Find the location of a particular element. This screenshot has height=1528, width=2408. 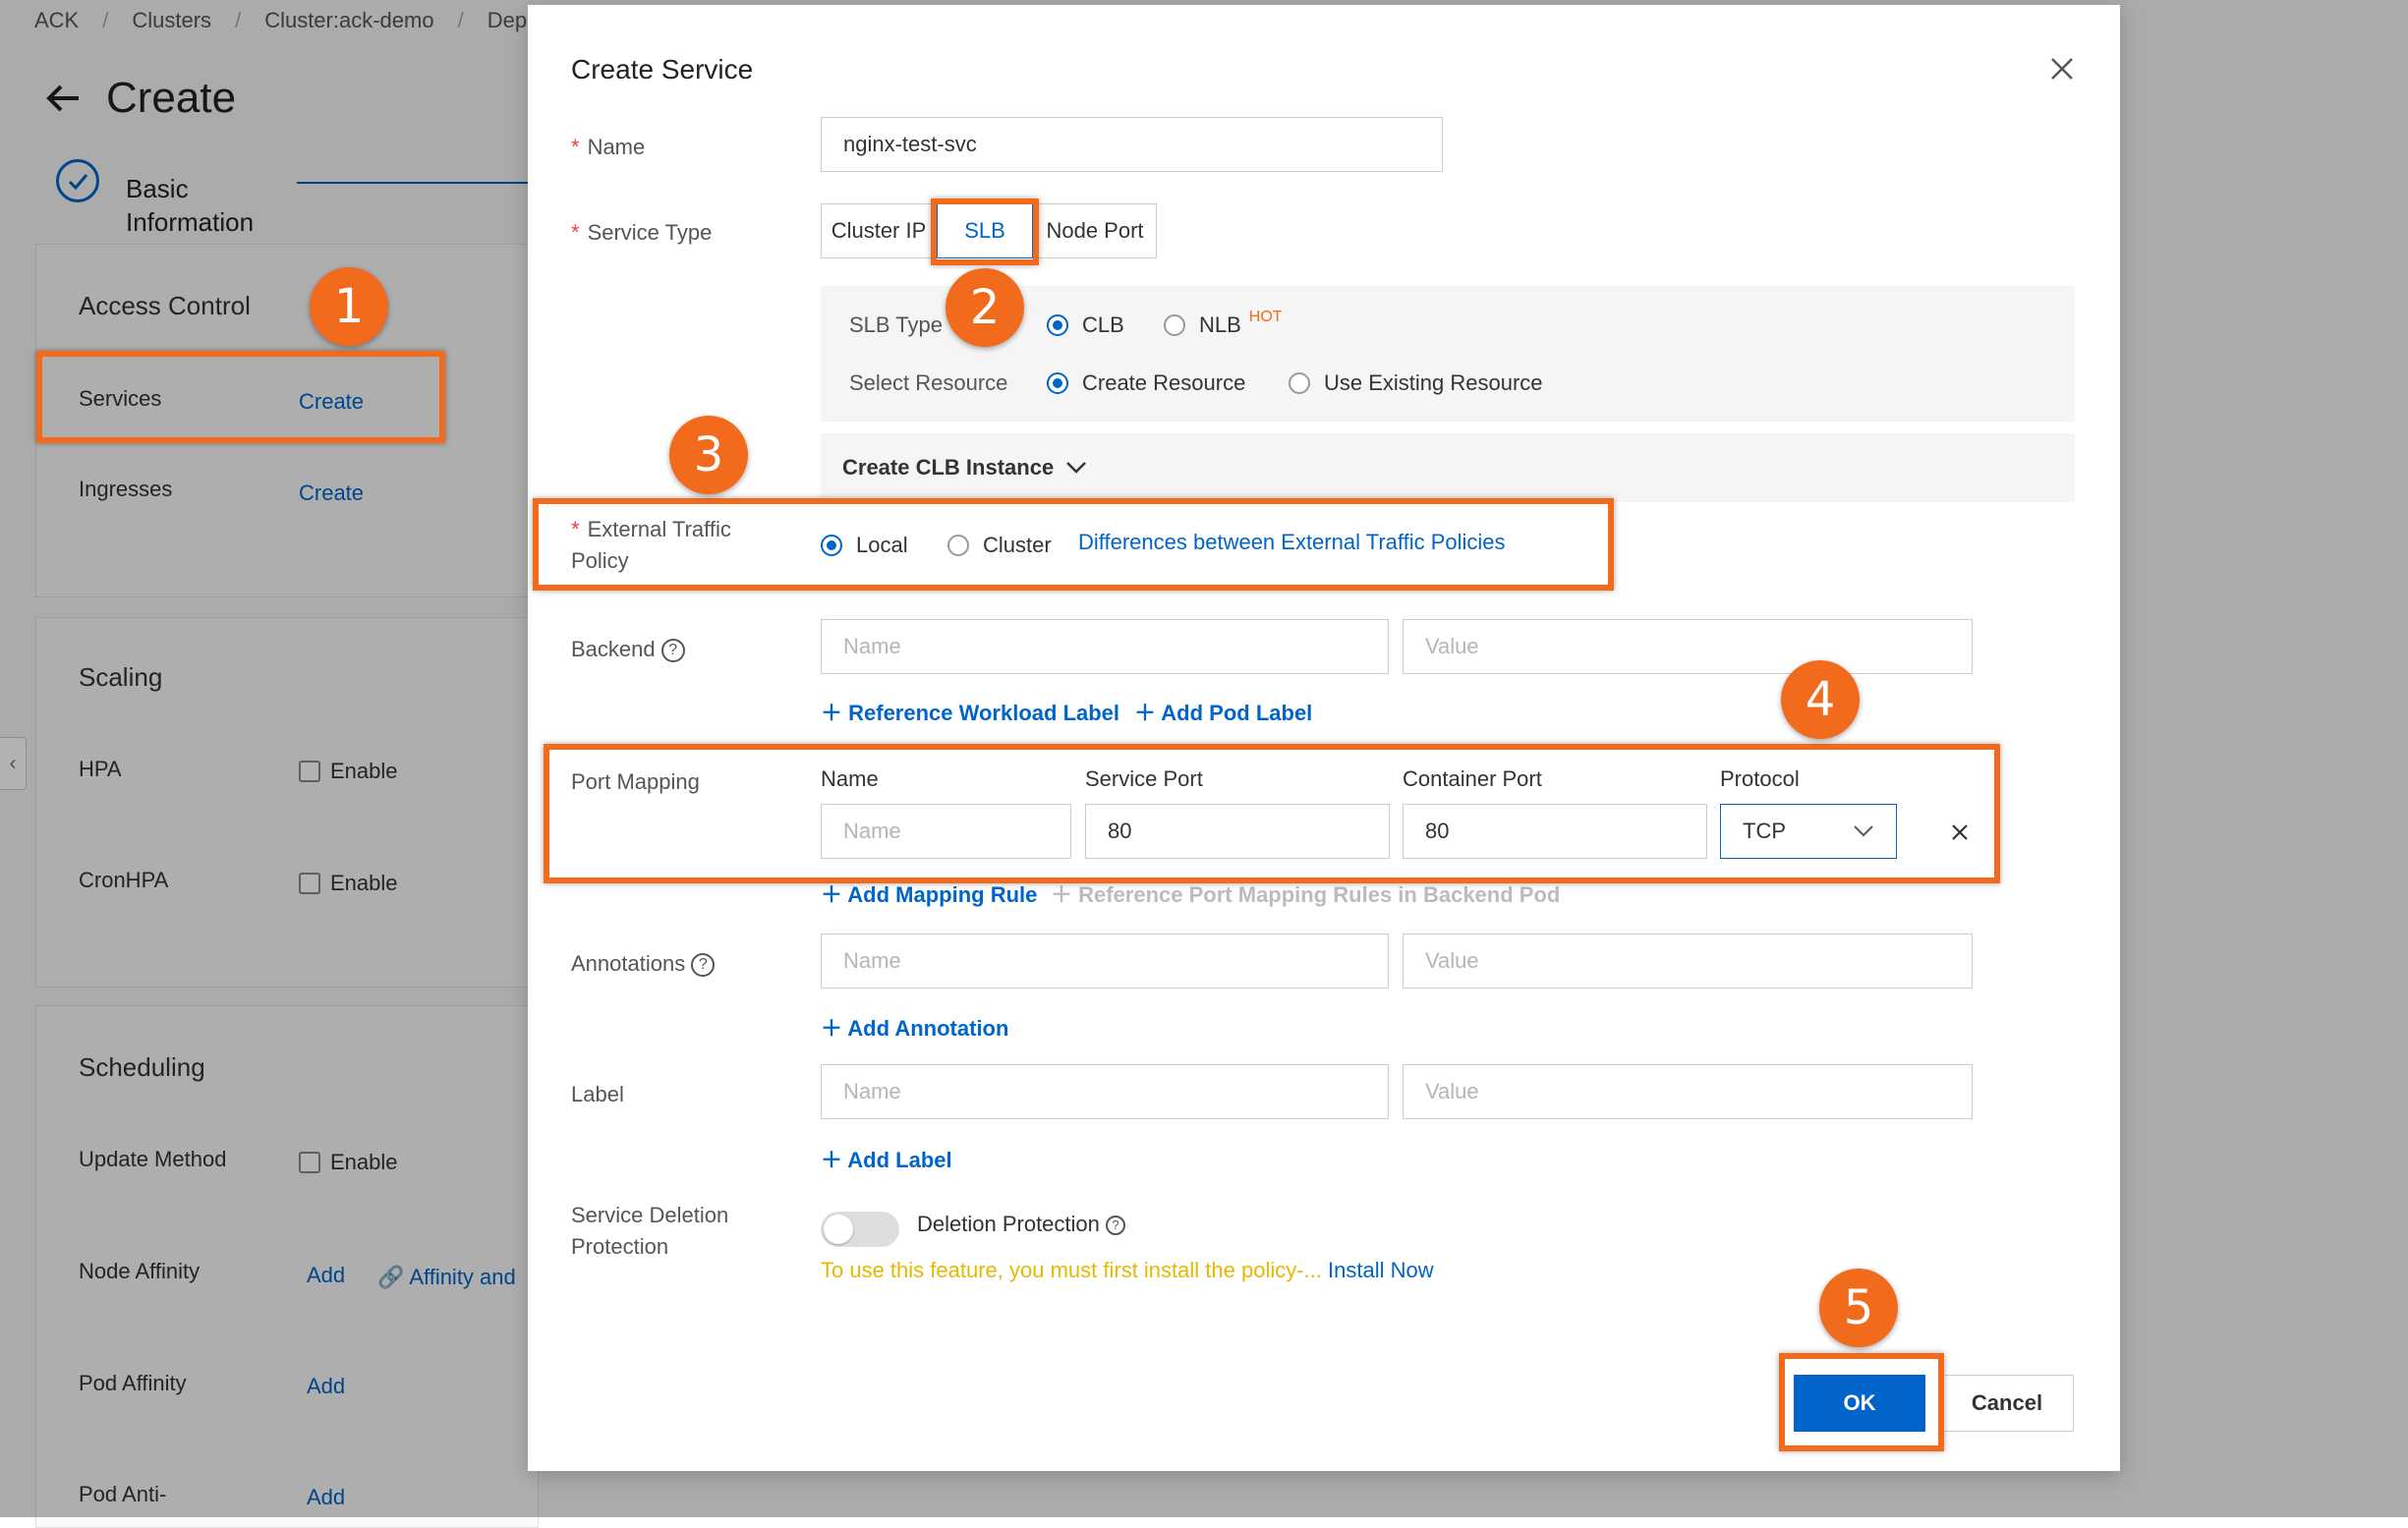

name-label: * Name is located at coordinates (608, 147).